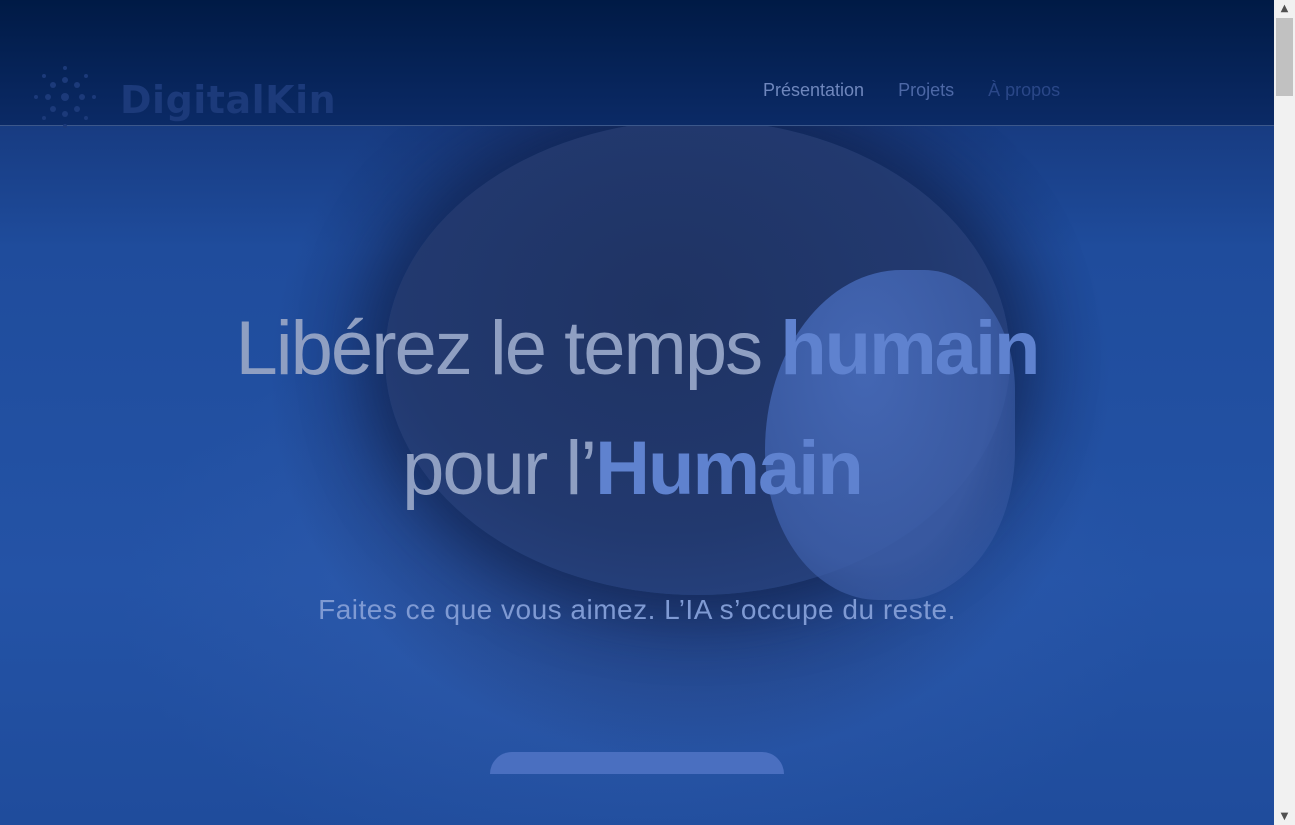 The height and width of the screenshot is (825, 1295). Describe the element at coordinates (1284, 57) in the screenshot. I see `scrollbar-thumb` at that location.